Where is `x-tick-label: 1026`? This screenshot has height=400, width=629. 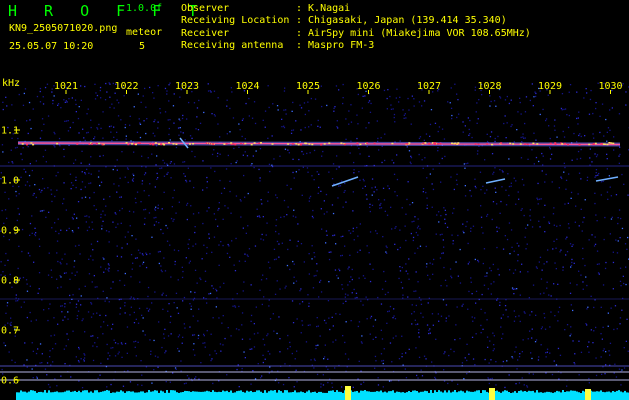 x-tick-label: 1026 is located at coordinates (368, 86).